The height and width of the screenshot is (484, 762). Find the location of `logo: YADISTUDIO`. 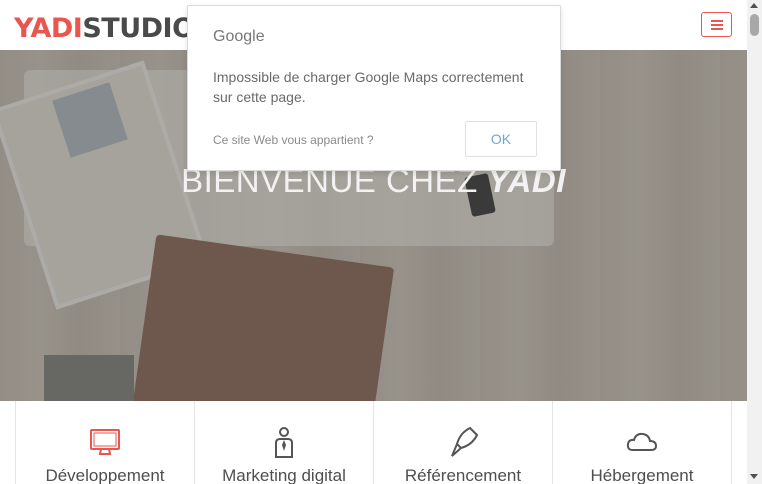

logo: YADISTUDIO is located at coordinates (104, 29).